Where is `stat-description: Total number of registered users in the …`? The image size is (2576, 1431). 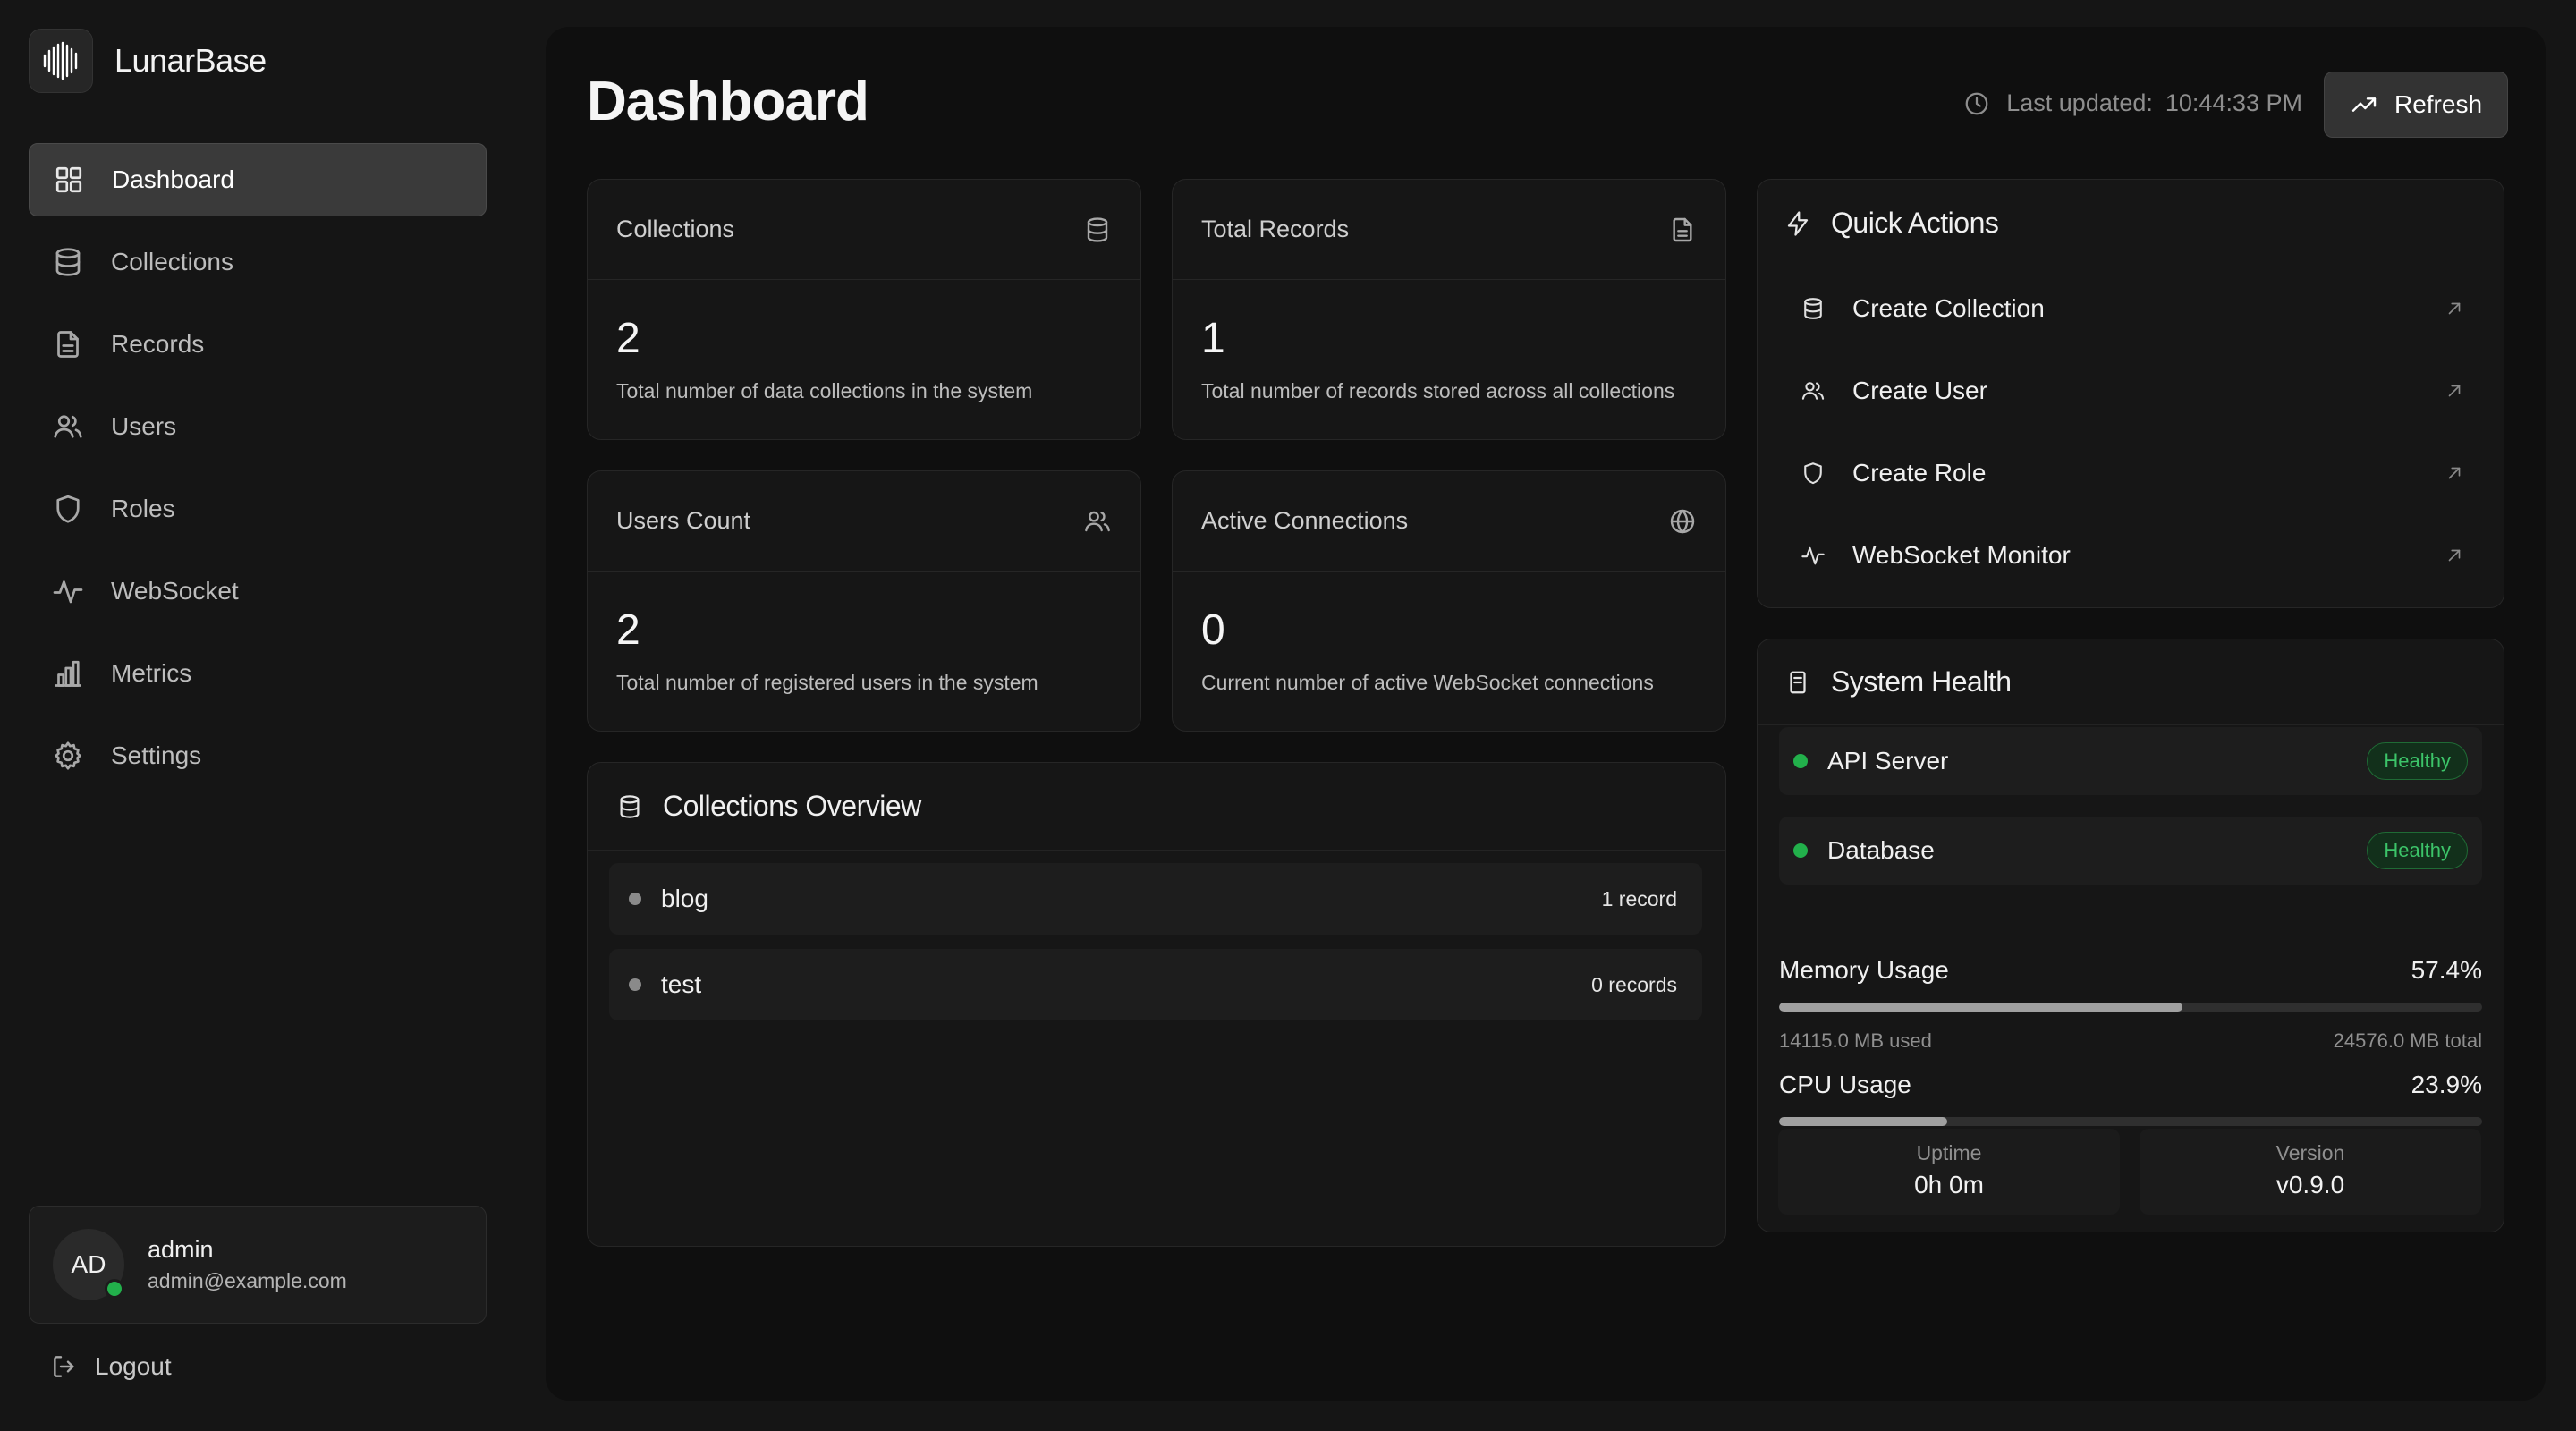
stat-description: Total number of registered users in the … is located at coordinates (827, 683).